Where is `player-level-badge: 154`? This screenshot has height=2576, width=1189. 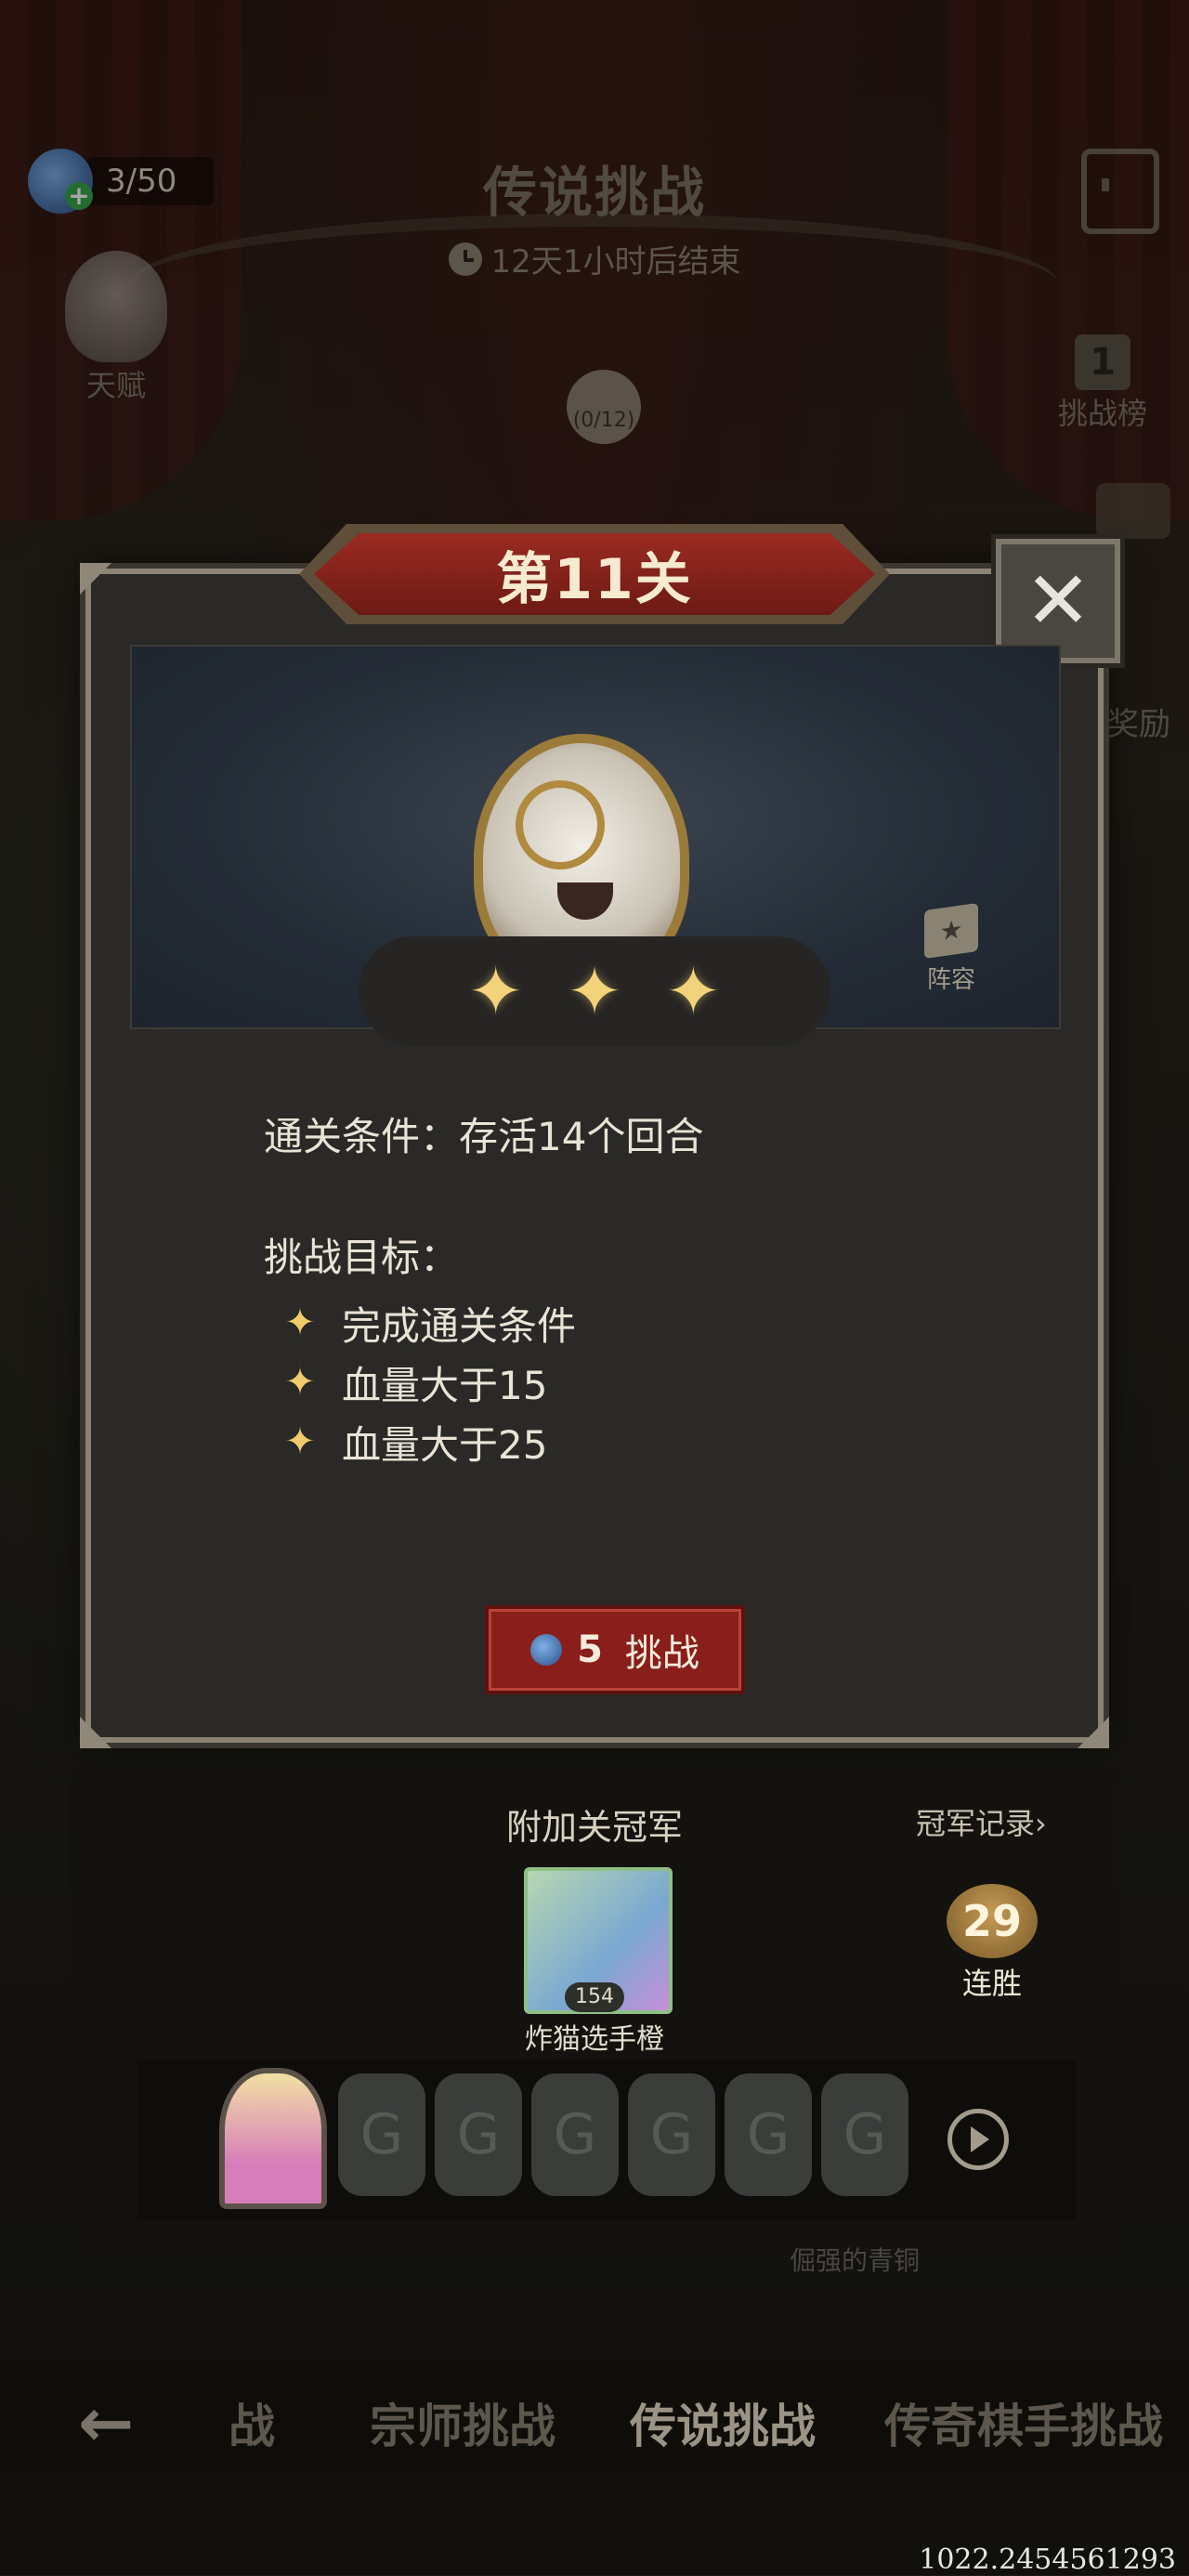 player-level-badge: 154 is located at coordinates (594, 1997).